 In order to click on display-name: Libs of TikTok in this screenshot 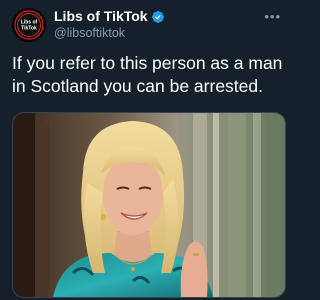, I will do `click(101, 16)`.